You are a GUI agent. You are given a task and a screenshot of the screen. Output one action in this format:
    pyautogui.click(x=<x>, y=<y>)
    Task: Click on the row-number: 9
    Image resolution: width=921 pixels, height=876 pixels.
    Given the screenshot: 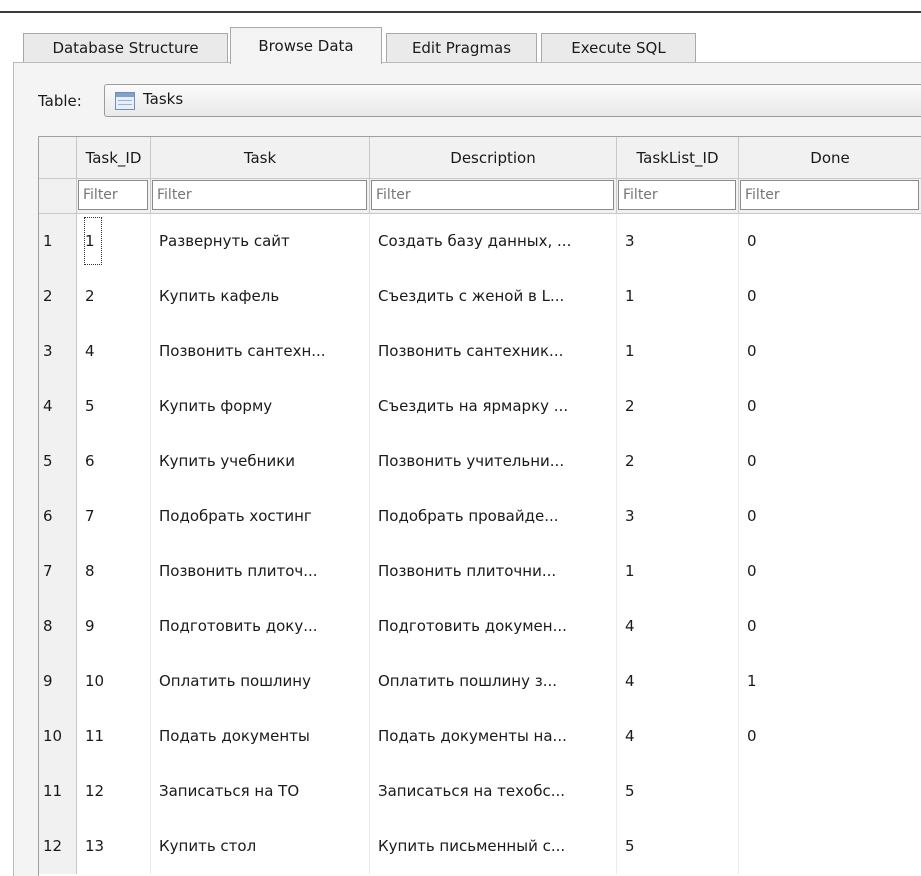 What is the action you would take?
    pyautogui.click(x=58, y=681)
    